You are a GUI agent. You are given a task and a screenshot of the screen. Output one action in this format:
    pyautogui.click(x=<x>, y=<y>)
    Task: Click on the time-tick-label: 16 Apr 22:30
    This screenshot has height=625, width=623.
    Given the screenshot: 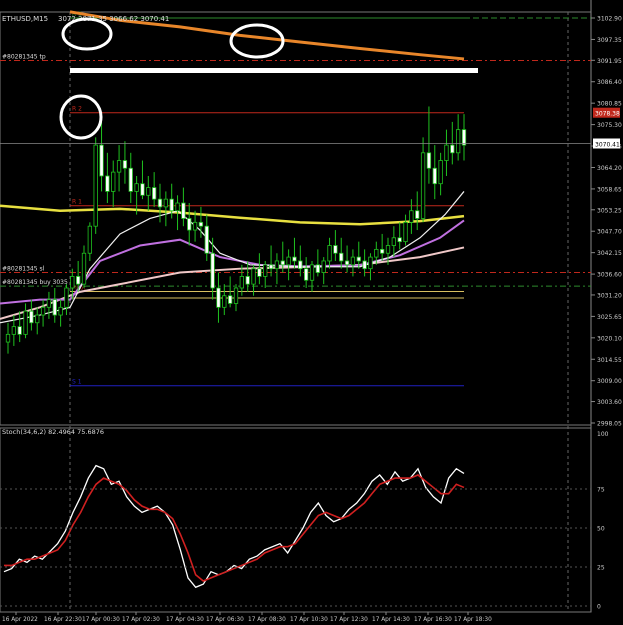 What is the action you would take?
    pyautogui.click(x=63, y=620)
    